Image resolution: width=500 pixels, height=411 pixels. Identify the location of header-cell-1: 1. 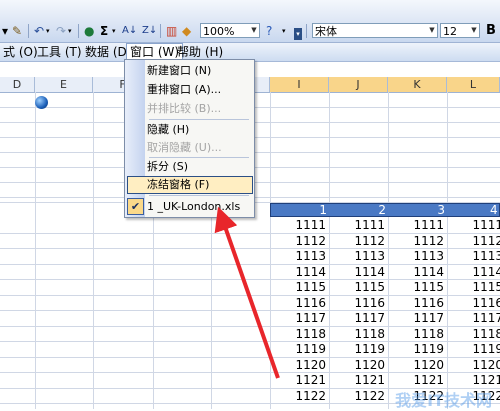
(300, 210).